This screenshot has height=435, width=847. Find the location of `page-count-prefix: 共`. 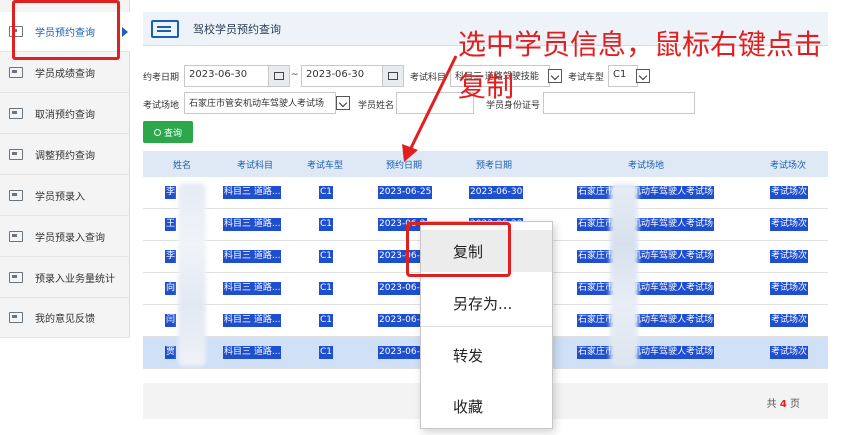

page-count-prefix: 共 is located at coordinates (771, 404).